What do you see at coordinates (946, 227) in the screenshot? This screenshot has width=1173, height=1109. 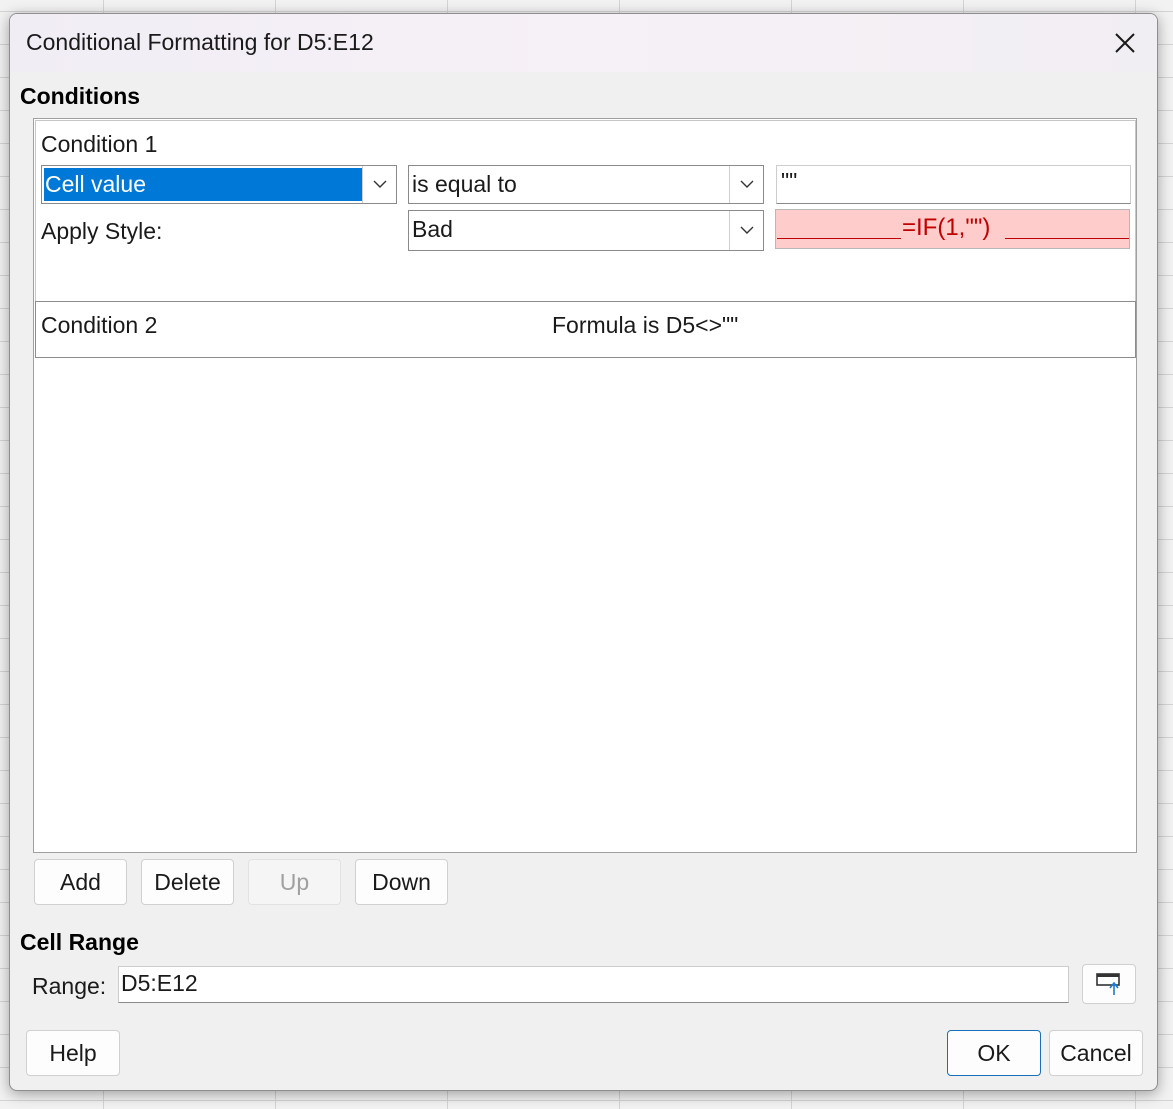 I see `style-preview-text: =IF(1,"")` at bounding box center [946, 227].